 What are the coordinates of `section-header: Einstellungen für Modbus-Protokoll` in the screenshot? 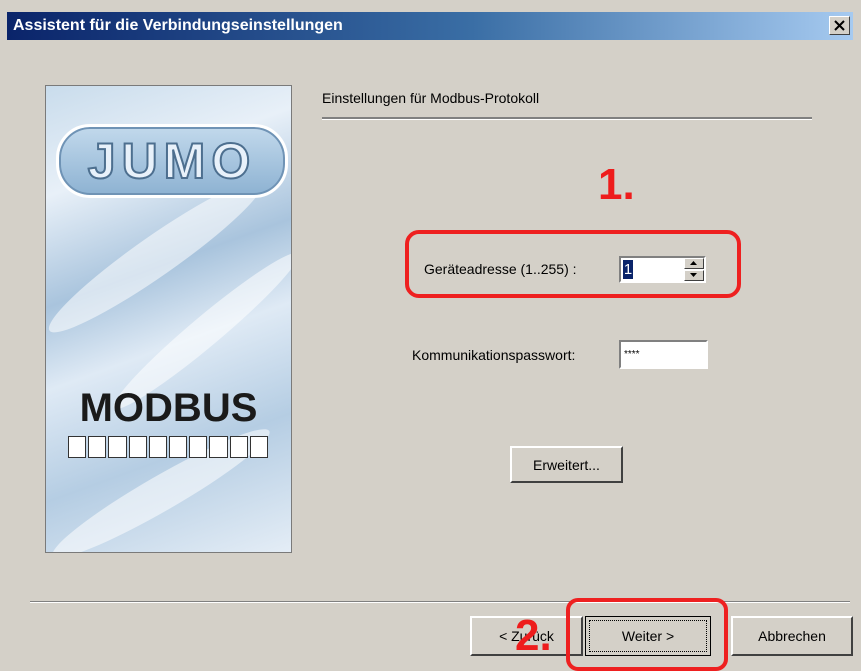 It's located at (431, 98).